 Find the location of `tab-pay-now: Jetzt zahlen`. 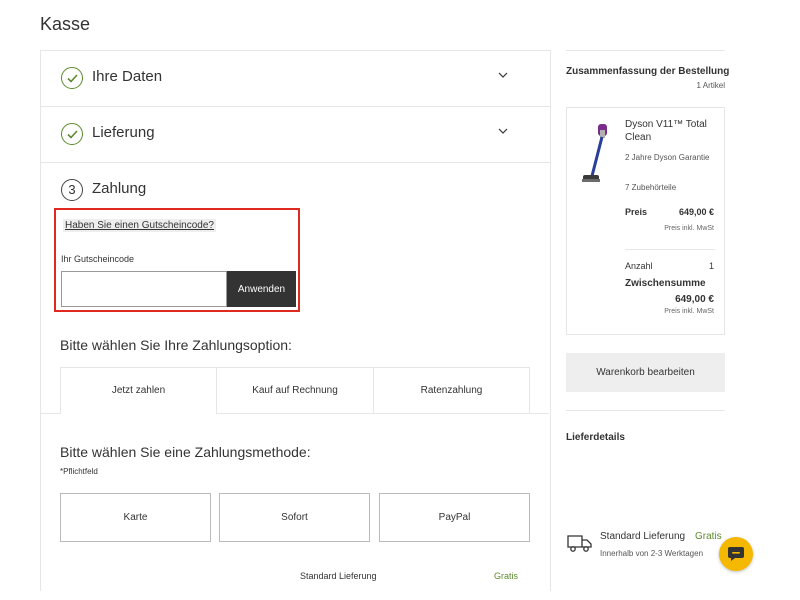

tab-pay-now: Jetzt zahlen is located at coordinates (138, 390).